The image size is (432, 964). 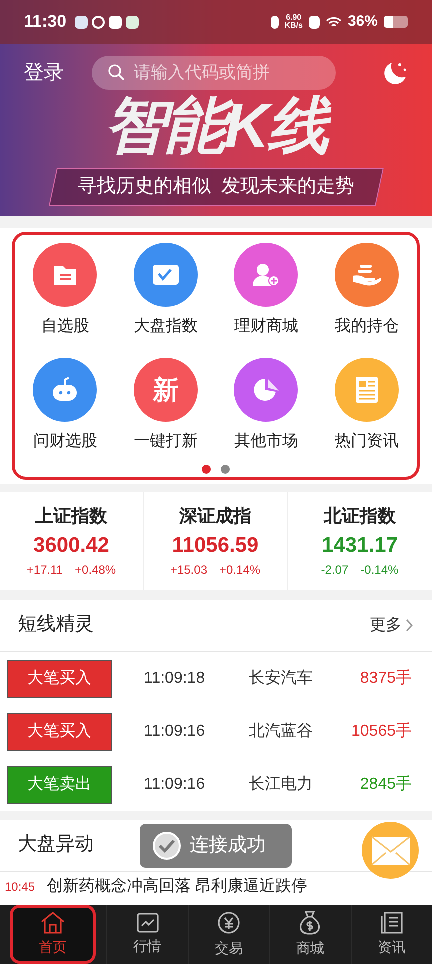 What do you see at coordinates (20, 887) in the screenshot?
I see `news-time: 10:45` at bounding box center [20, 887].